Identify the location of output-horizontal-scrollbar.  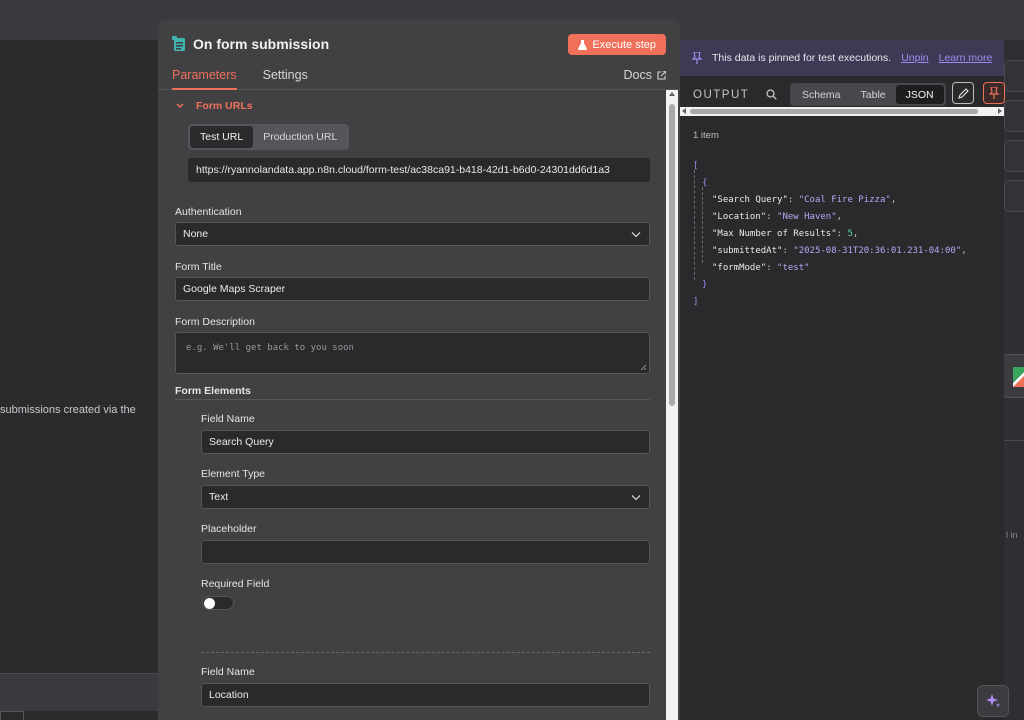
(842, 111).